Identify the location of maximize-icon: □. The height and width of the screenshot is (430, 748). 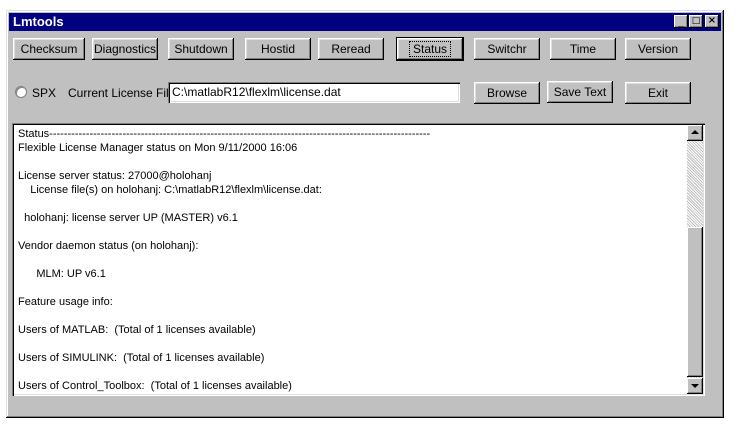
(696, 21).